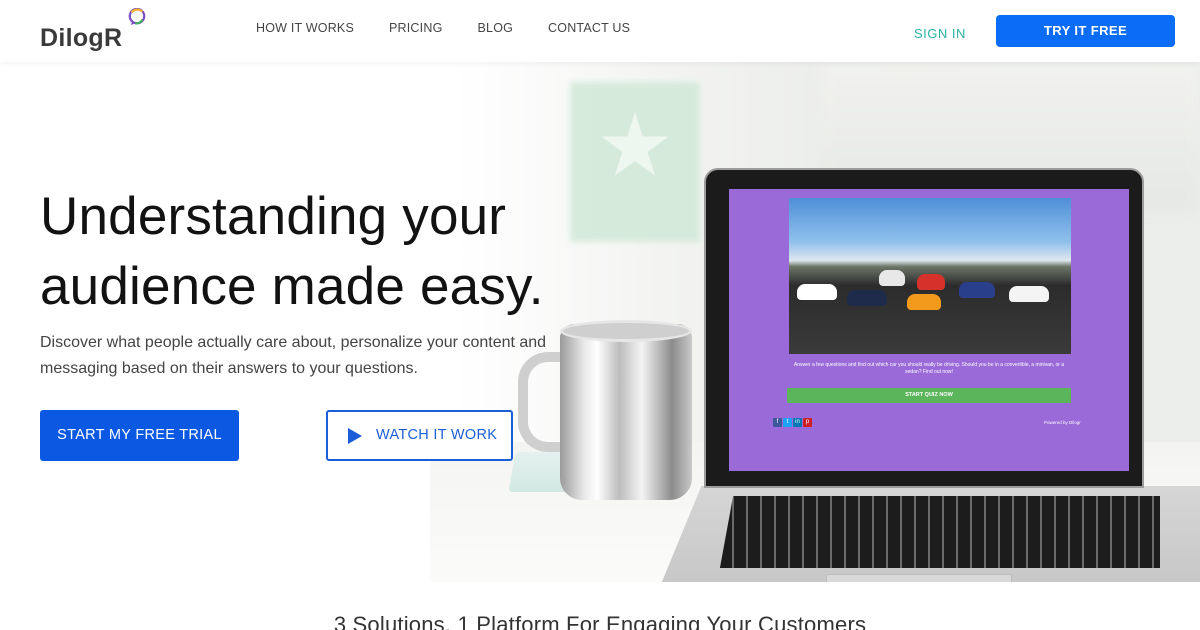 This screenshot has width=1200, height=630. What do you see at coordinates (931, 282) in the screenshot?
I see `car-red` at bounding box center [931, 282].